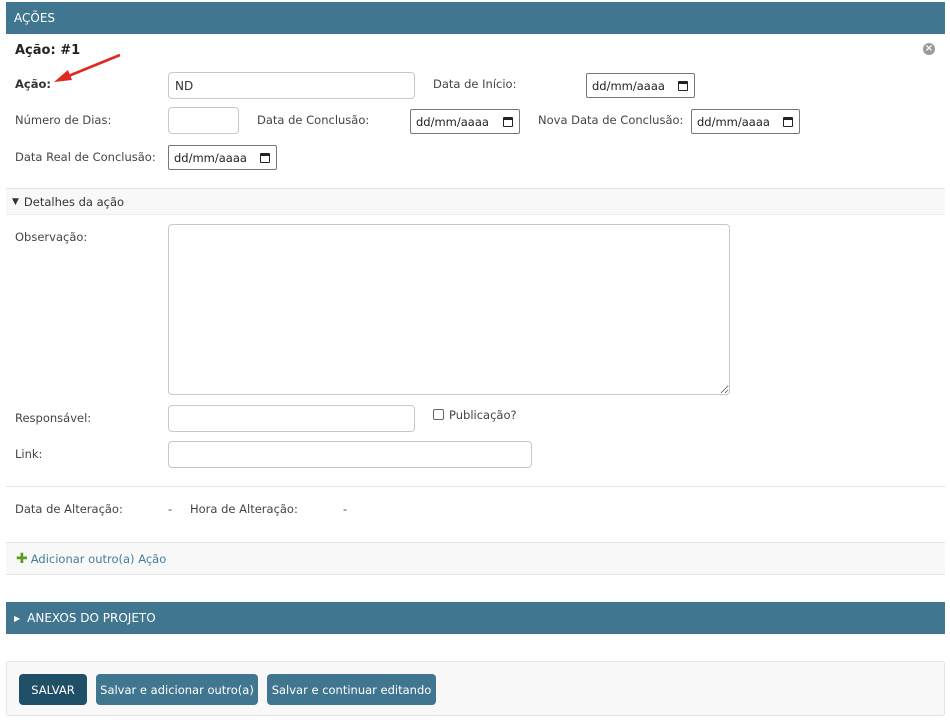 The height and width of the screenshot is (724, 950). What do you see at coordinates (85, 157) in the screenshot?
I see `data-real-conclusao-label: Data Real de Conclusão:` at bounding box center [85, 157].